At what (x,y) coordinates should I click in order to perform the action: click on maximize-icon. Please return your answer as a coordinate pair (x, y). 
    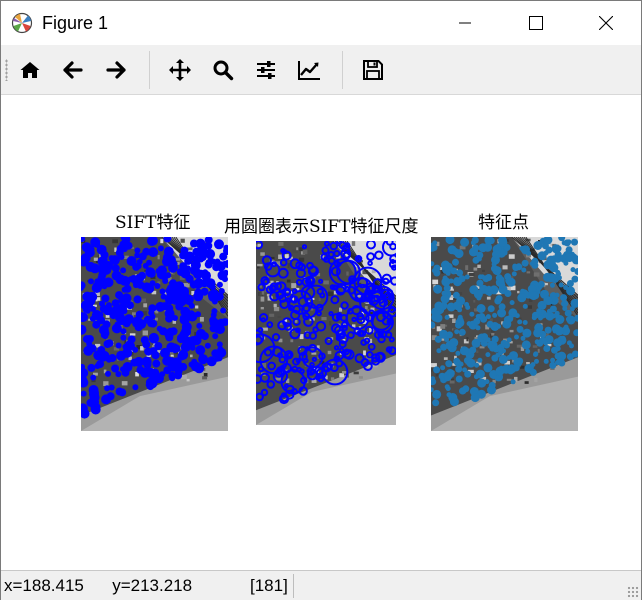
    Looking at the image, I should click on (536, 23).